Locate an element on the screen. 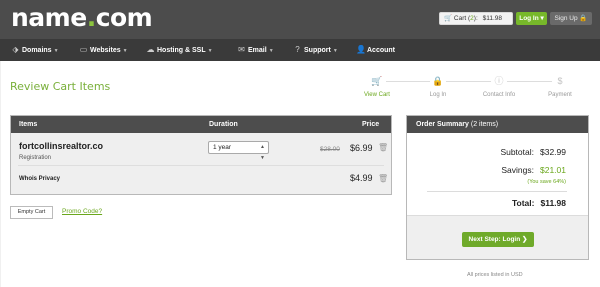 The width and height of the screenshot is (600, 287). logo-main: name is located at coordinates (49, 17).